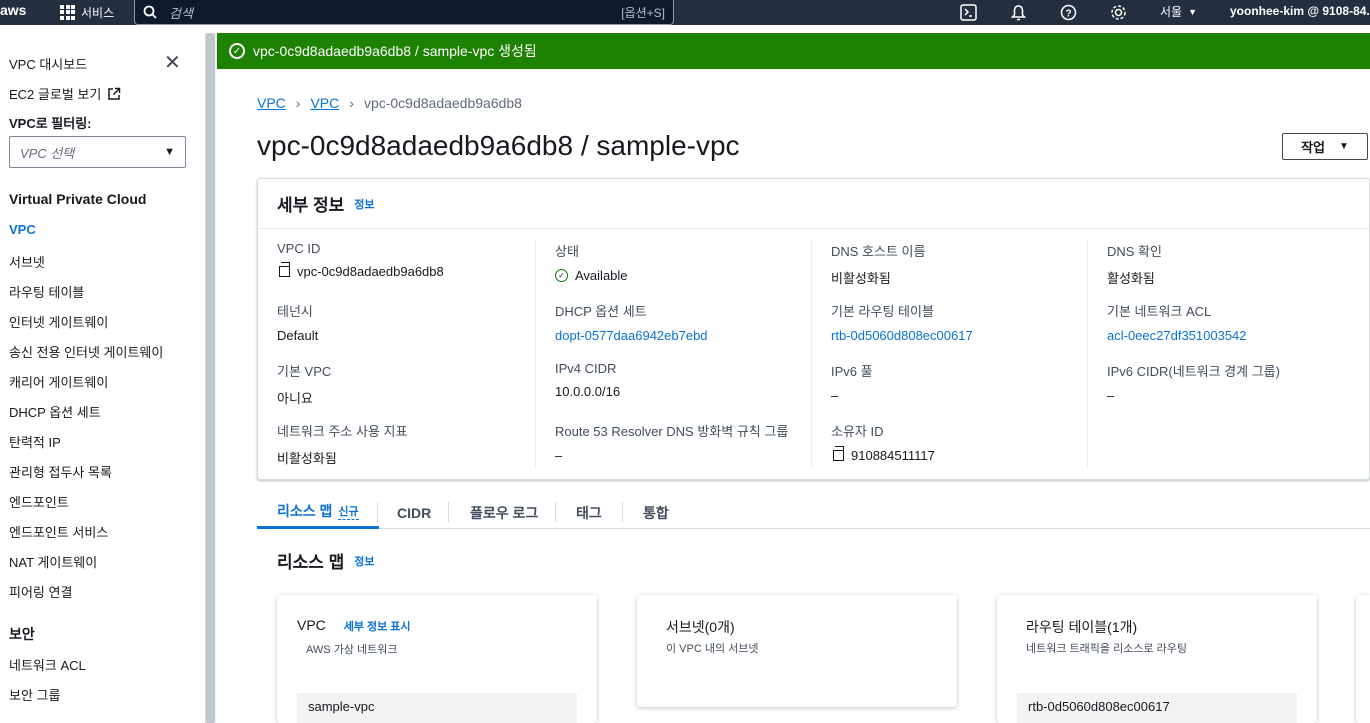  I want to click on success-banner: ✓ vpc-0c9d8adaedb9a6db8 / sample-vpc 생성됨, so click(793, 51).